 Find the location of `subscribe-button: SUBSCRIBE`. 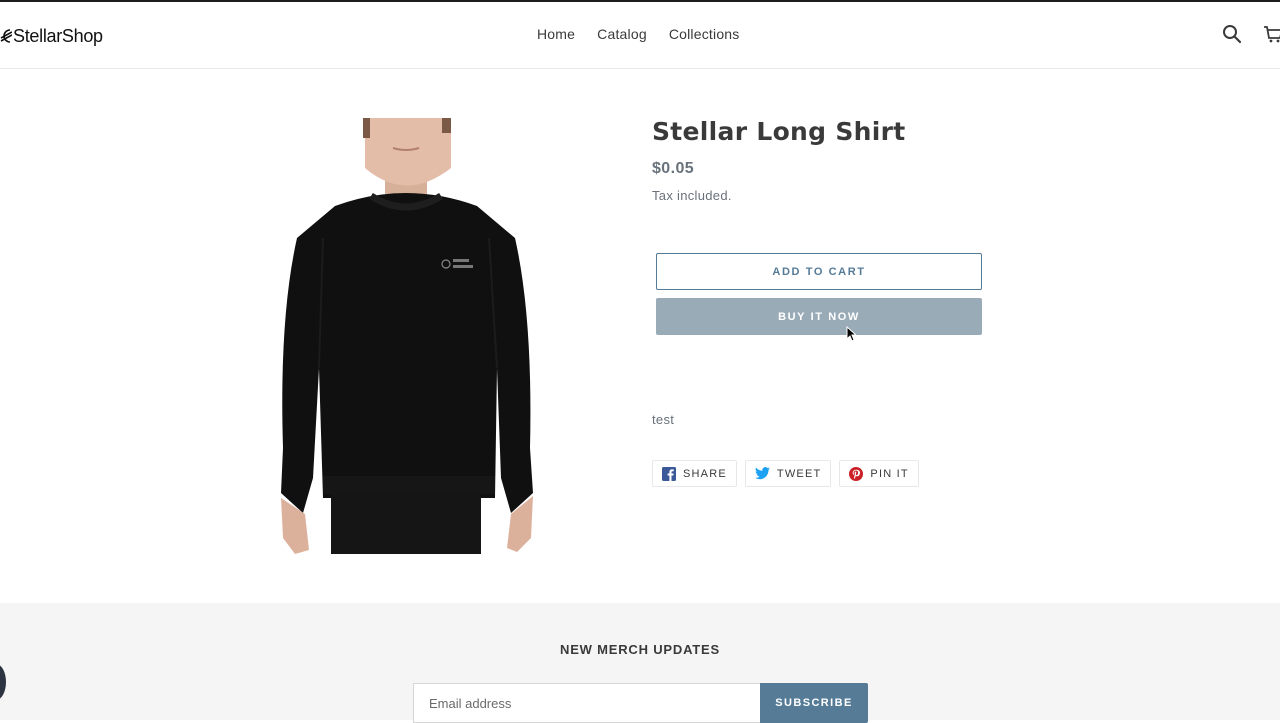

subscribe-button: SUBSCRIBE is located at coordinates (814, 703).